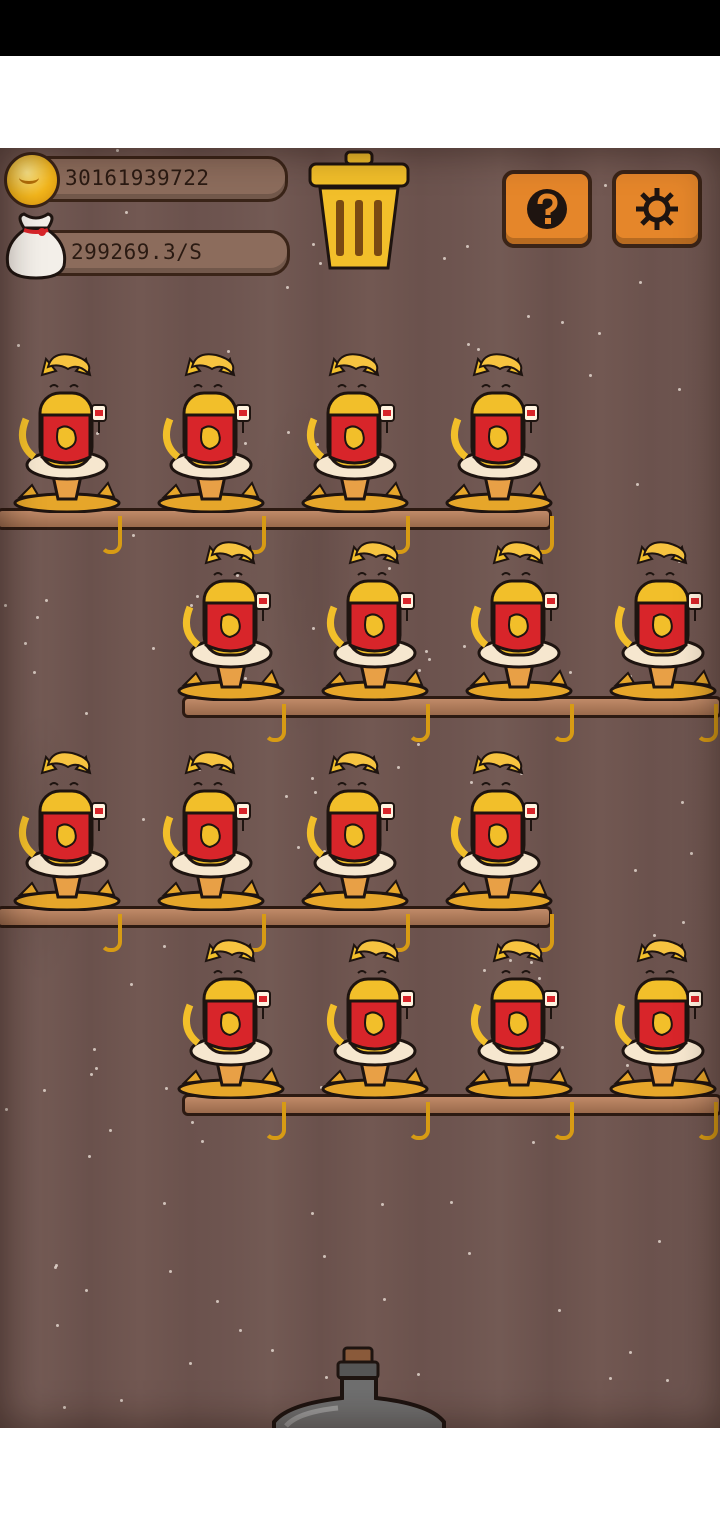  Describe the element at coordinates (359, 211) in the screenshot. I see `trash-can-icon` at that location.